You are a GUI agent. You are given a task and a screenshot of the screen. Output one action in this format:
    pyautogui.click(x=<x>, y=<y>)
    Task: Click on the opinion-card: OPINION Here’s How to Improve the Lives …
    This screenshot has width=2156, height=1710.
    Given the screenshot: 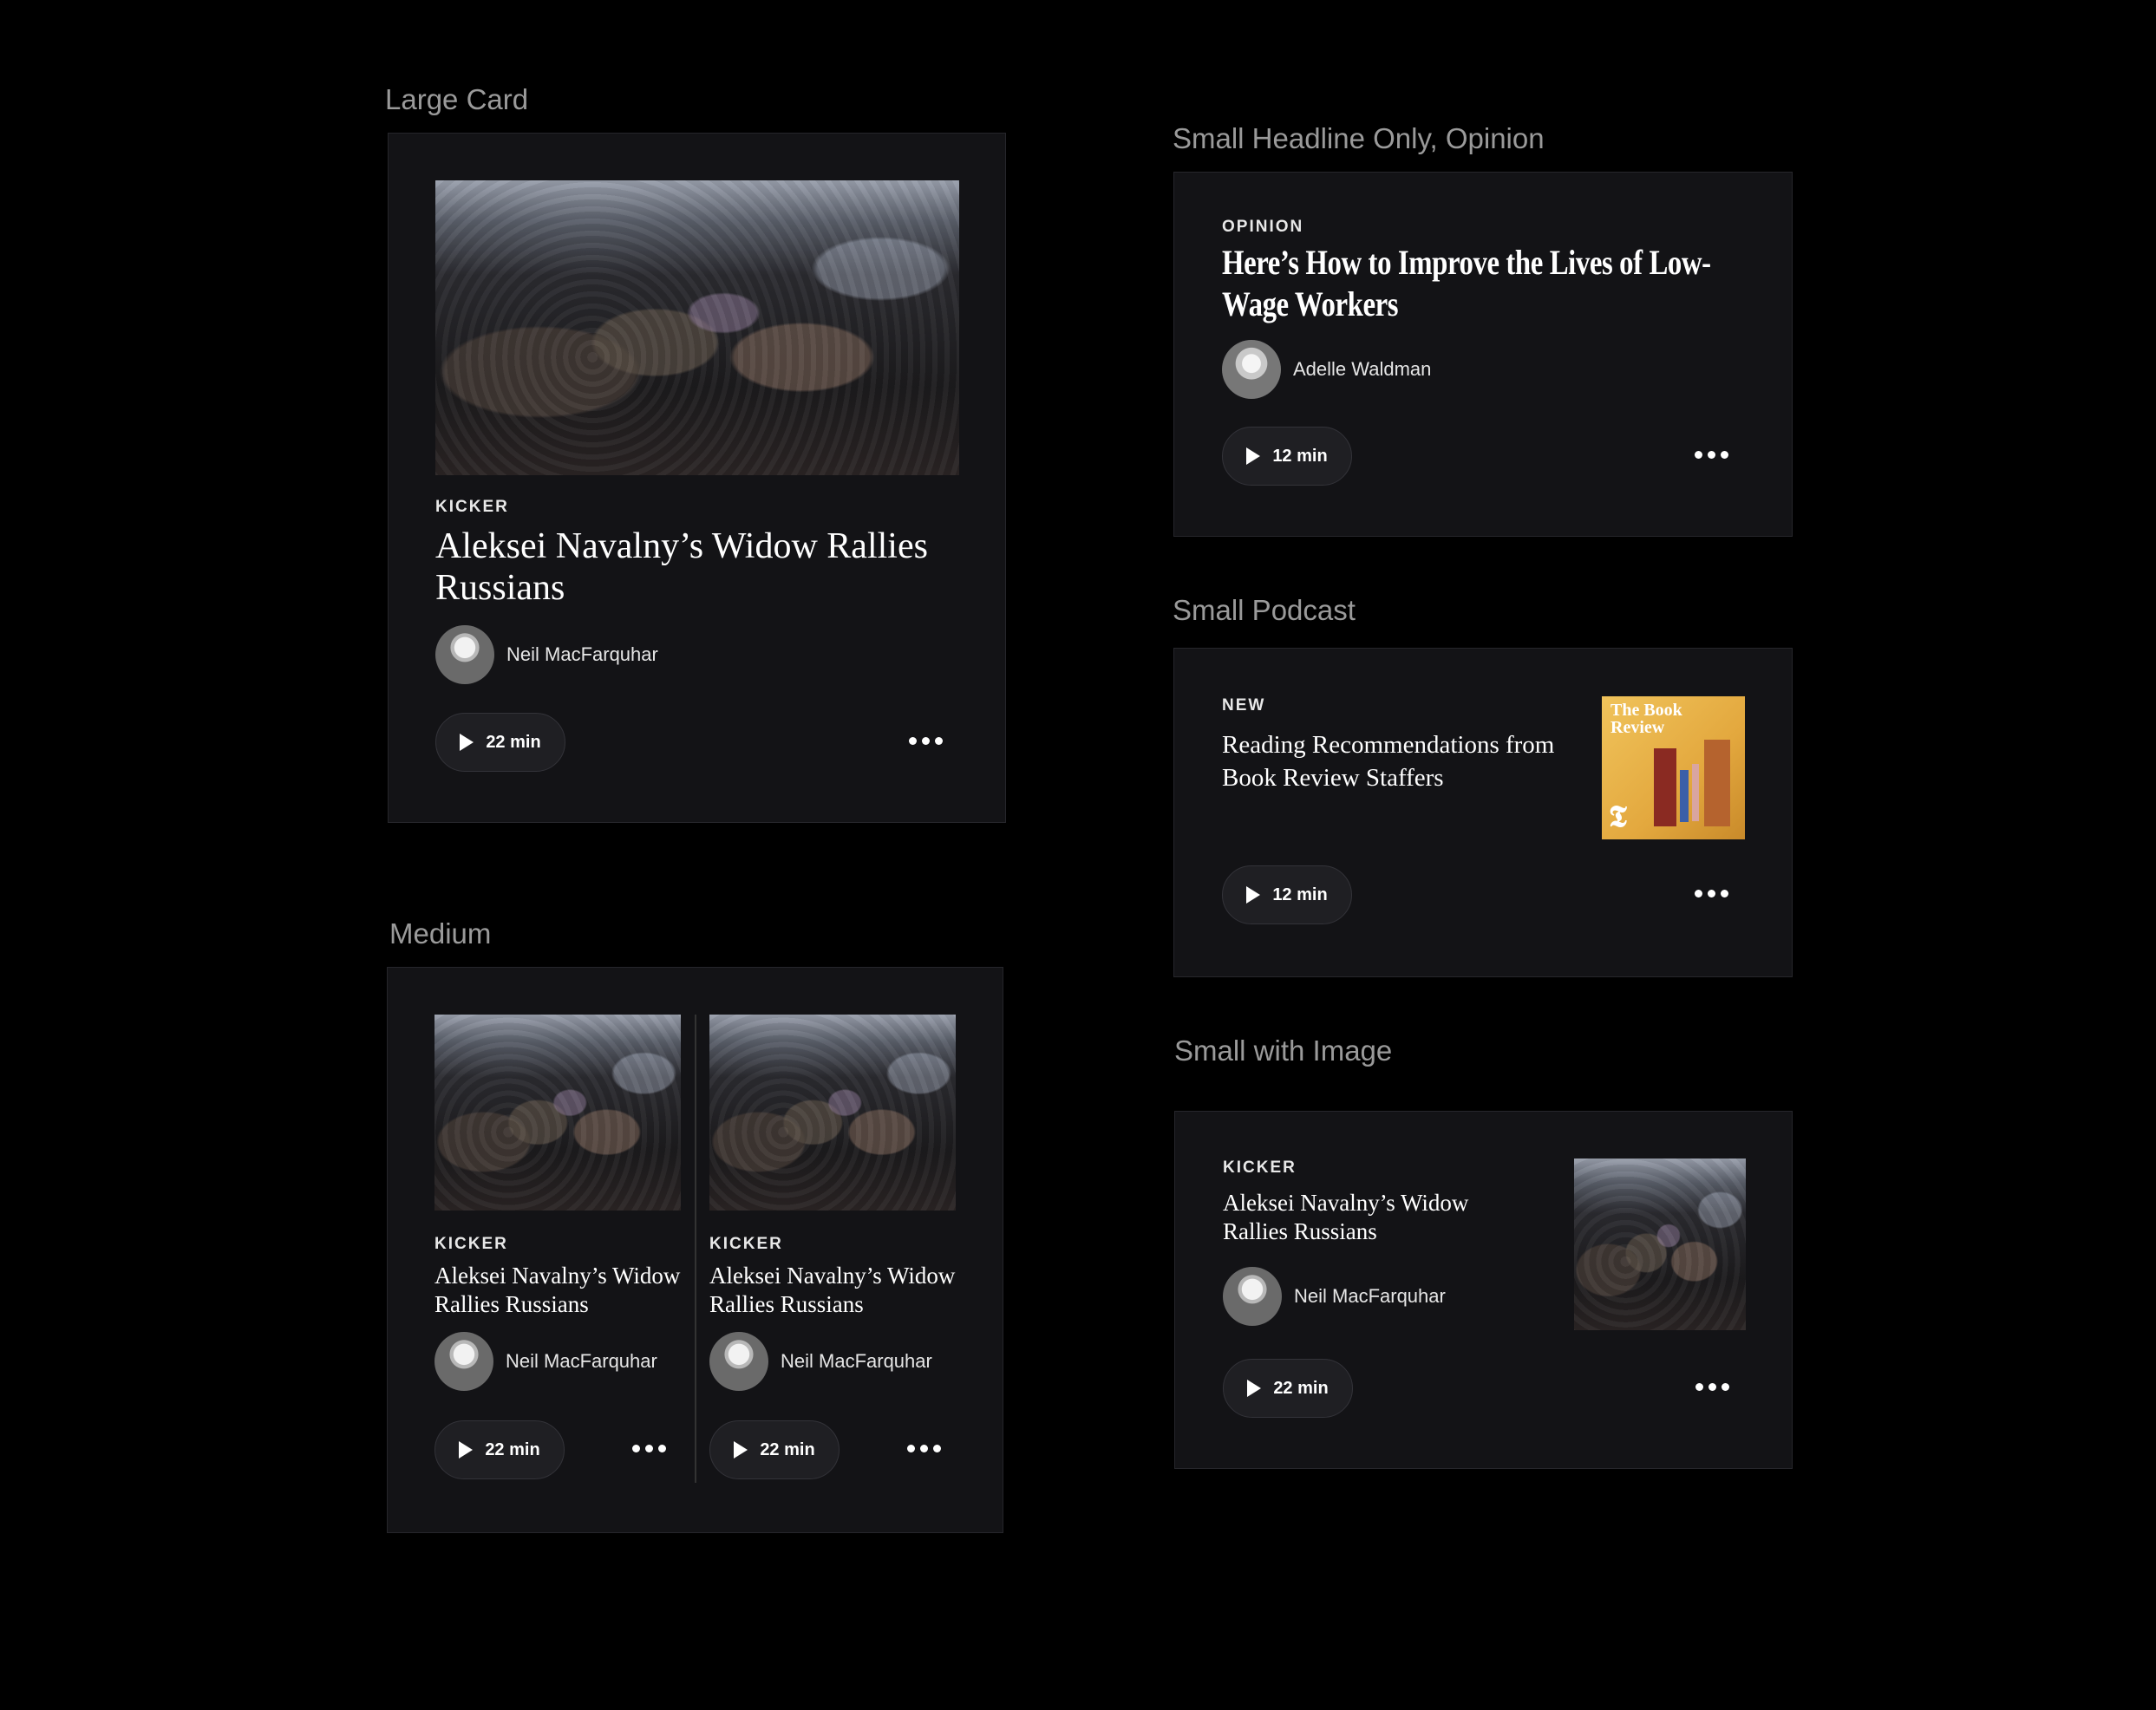 What is the action you would take?
    pyautogui.click(x=1483, y=354)
    